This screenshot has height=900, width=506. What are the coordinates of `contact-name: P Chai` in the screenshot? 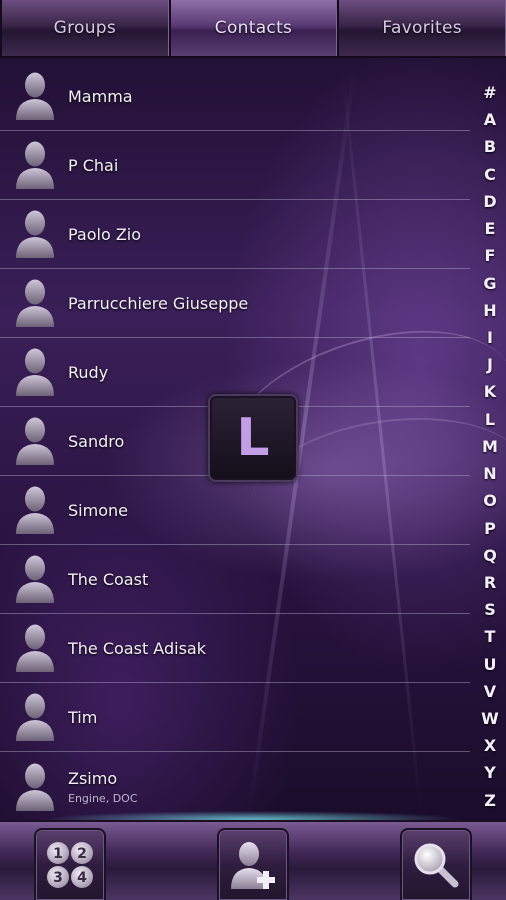 It's located at (93, 165).